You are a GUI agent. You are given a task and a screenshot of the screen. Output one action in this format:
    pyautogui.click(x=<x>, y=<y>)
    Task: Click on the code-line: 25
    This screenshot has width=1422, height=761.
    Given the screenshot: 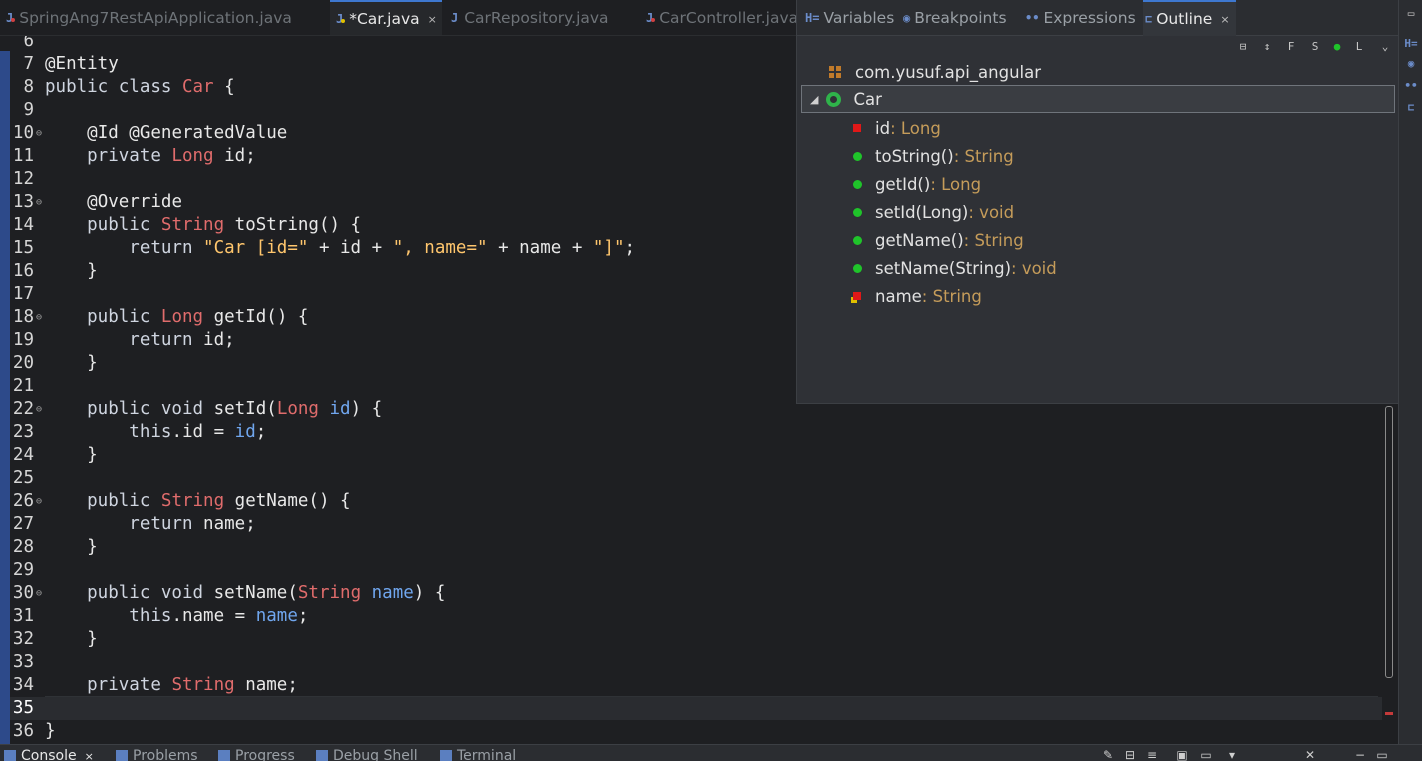 What is the action you would take?
    pyautogui.click(x=700, y=478)
    